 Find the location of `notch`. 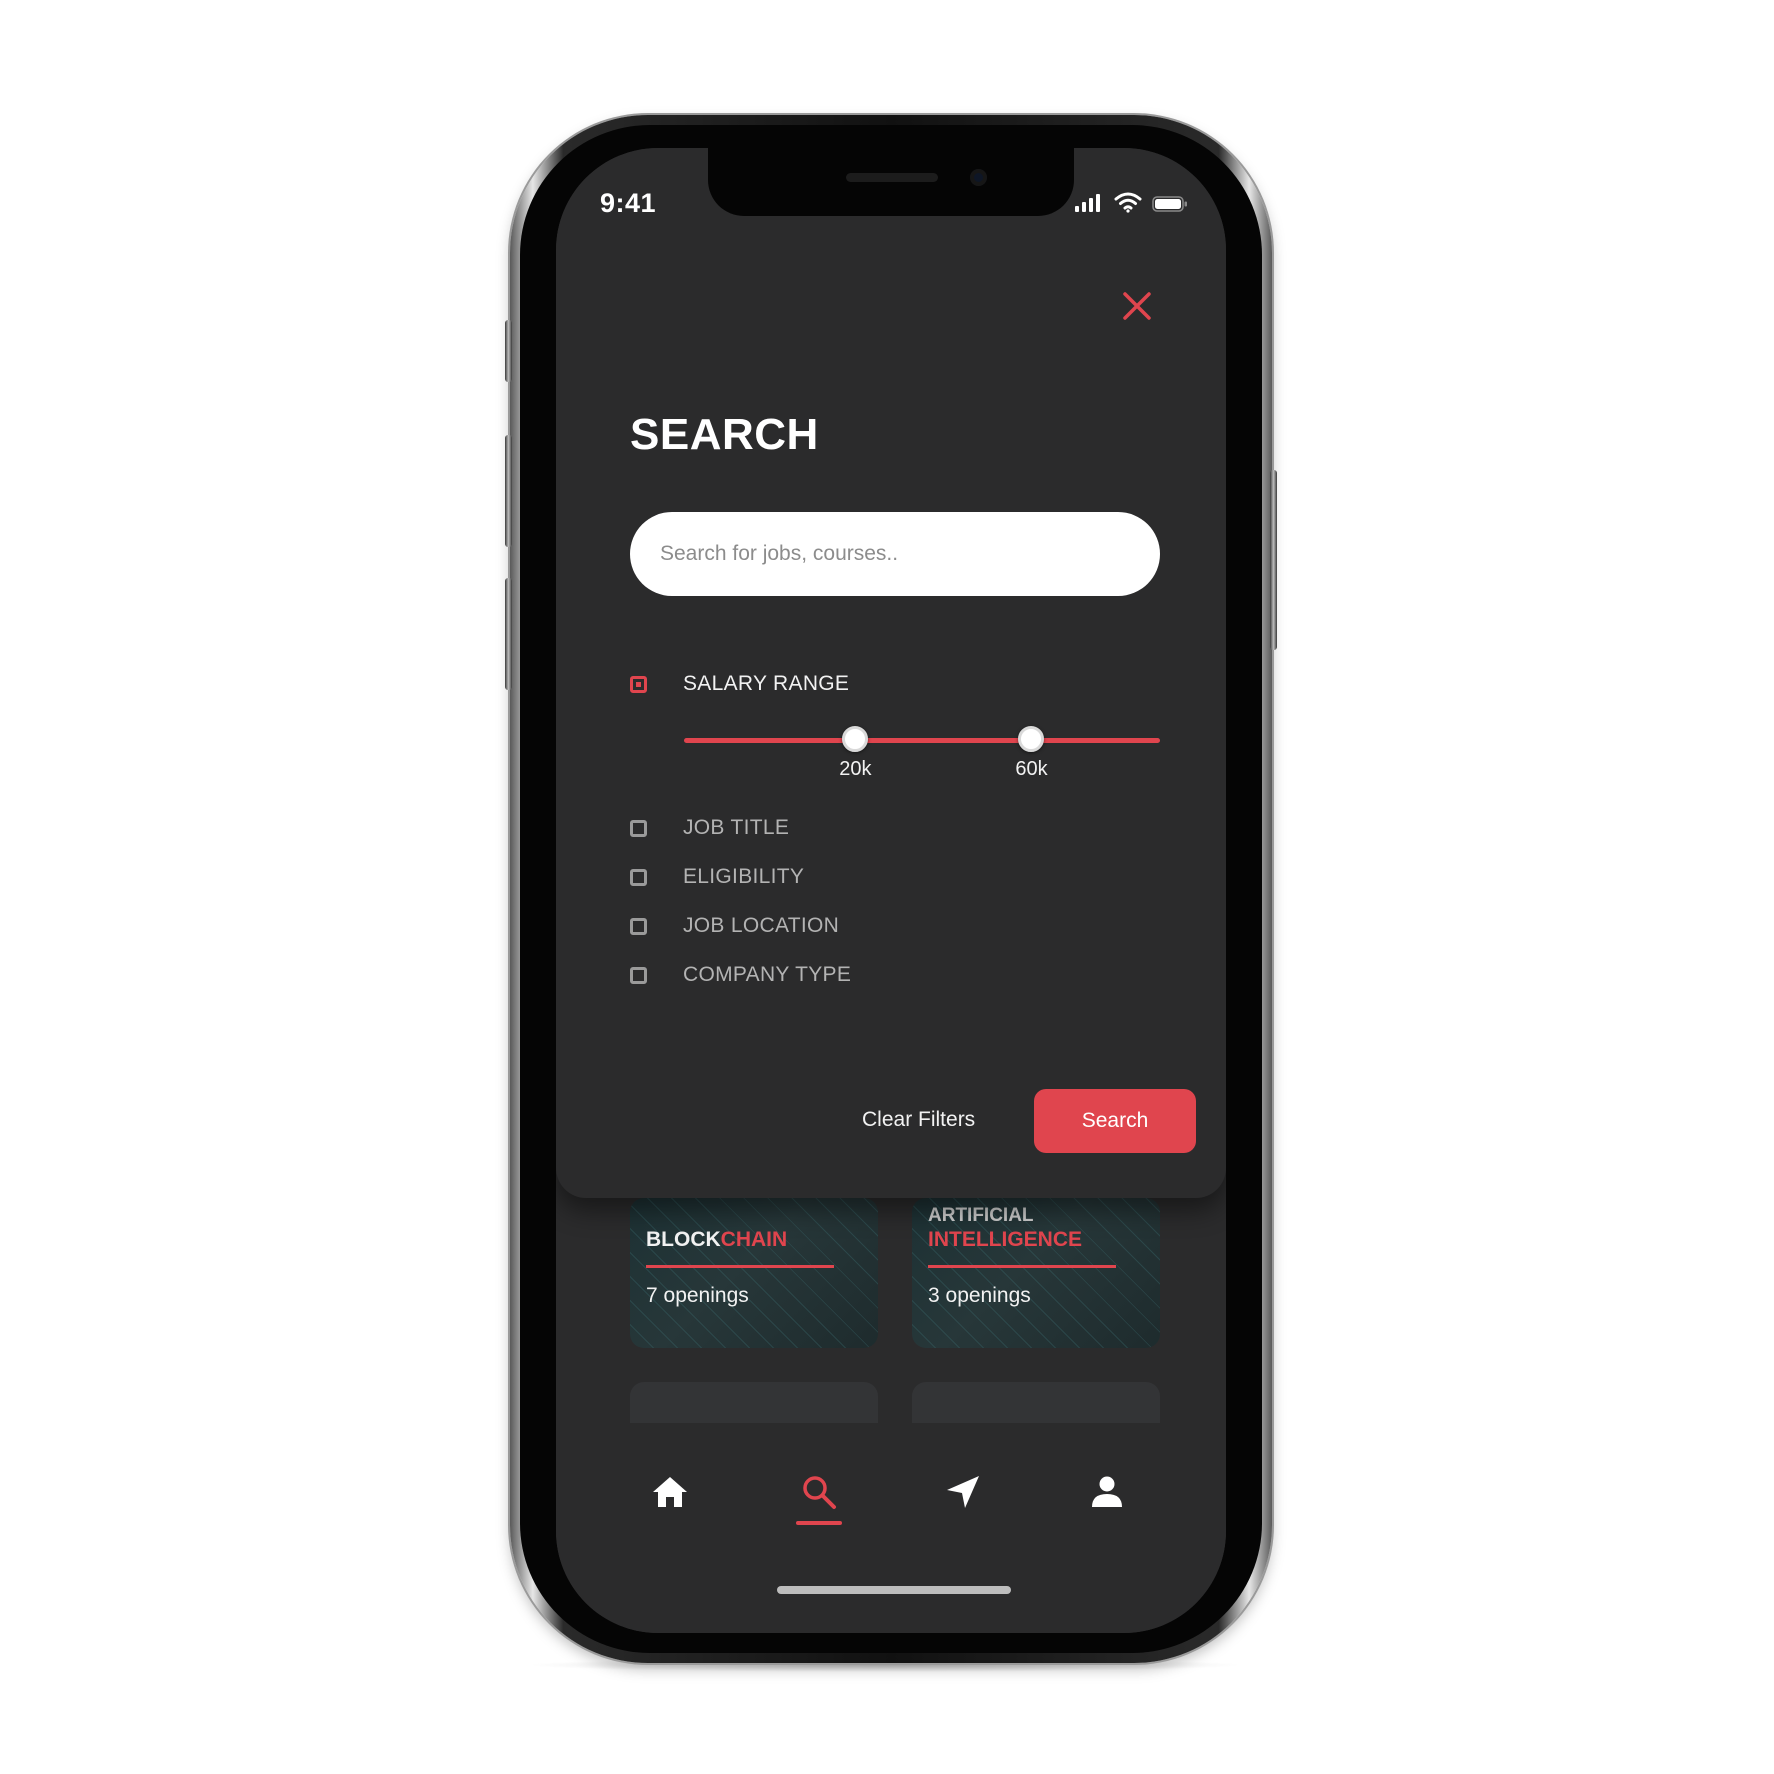

notch is located at coordinates (891, 182).